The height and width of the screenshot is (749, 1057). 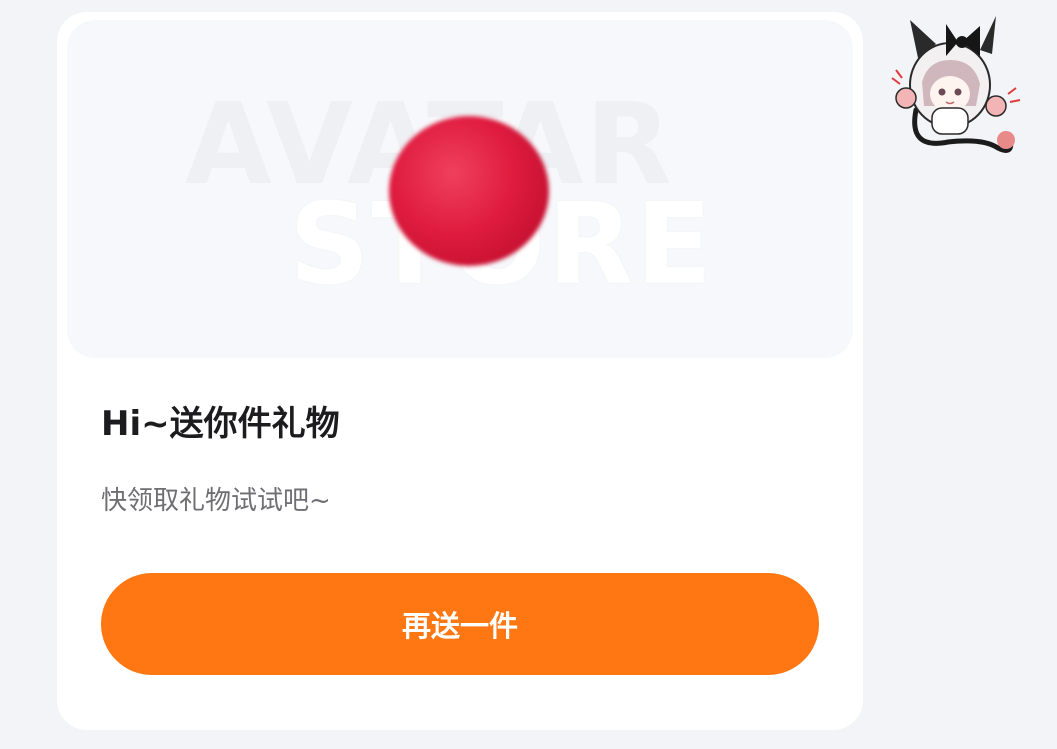 I want to click on avatar-sticker-icon, so click(x=956, y=84).